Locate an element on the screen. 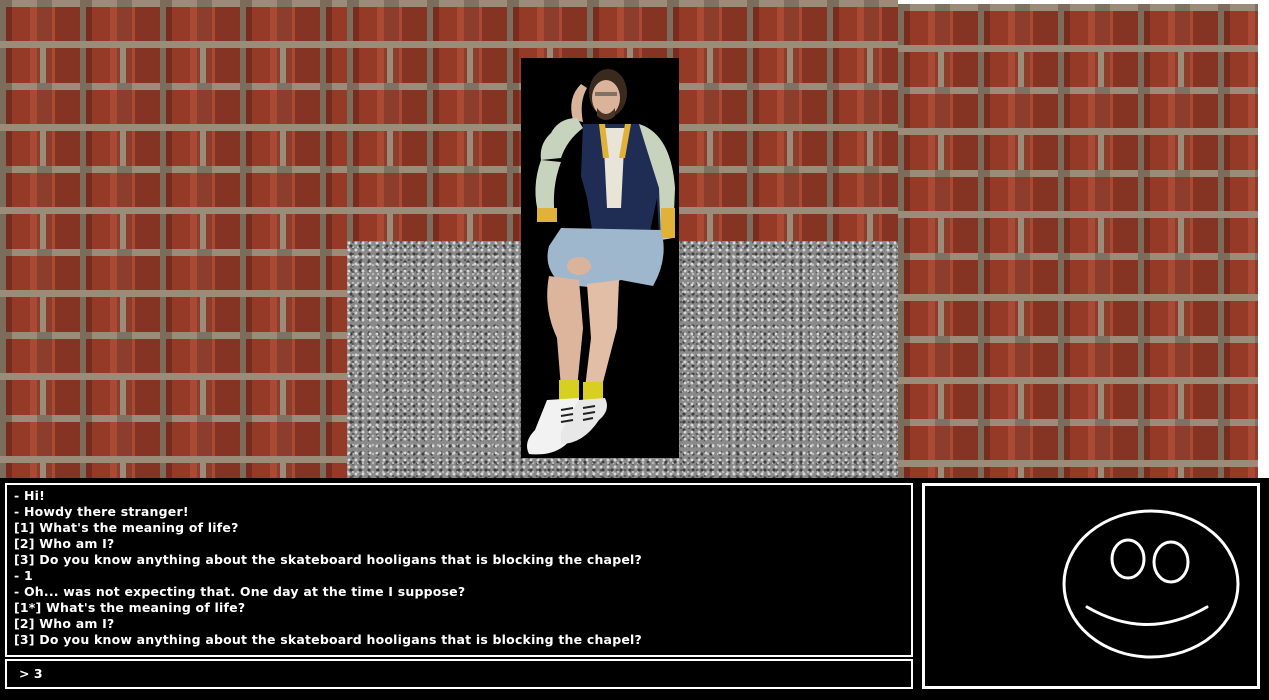  dialogue-line: - Howdy there stranger! is located at coordinates (101, 511).